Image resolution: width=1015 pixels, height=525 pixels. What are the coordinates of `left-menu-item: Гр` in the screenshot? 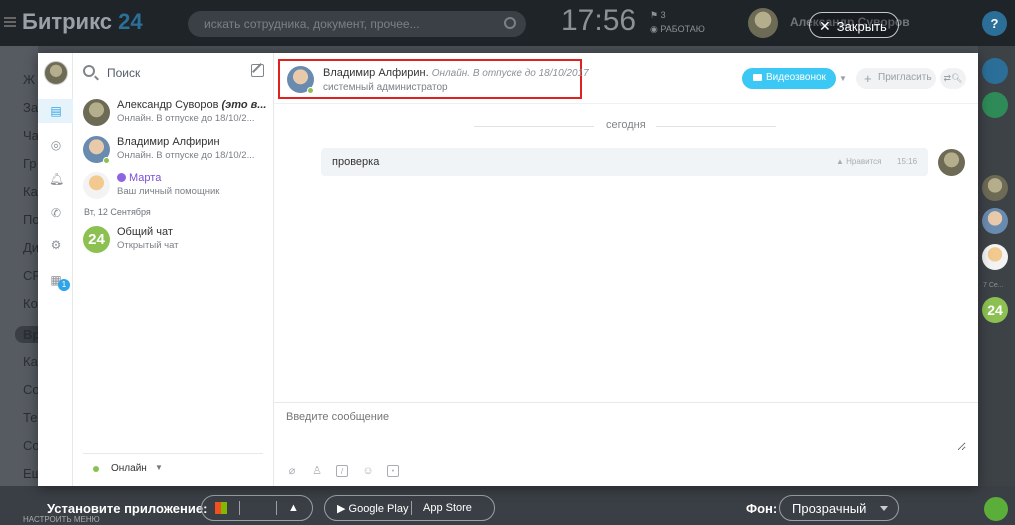 It's located at (30, 163).